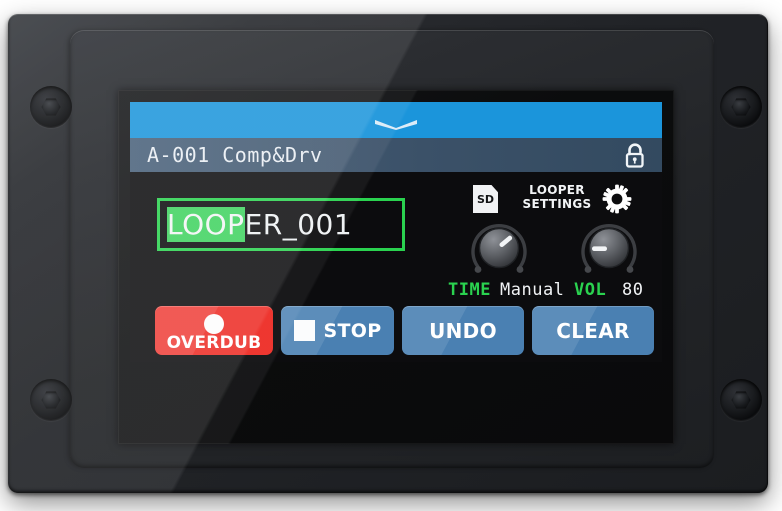 This screenshot has height=511, width=782. I want to click on volume-label: VOL, so click(590, 290).